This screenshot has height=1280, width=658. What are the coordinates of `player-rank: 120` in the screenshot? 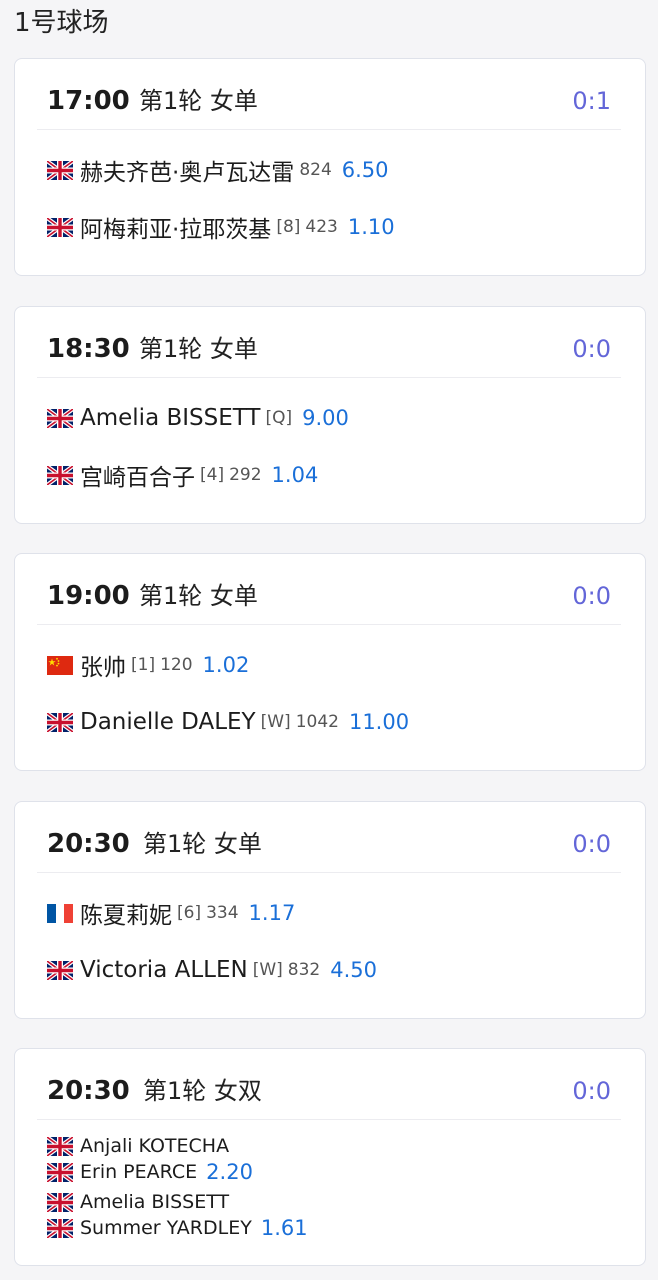 It's located at (176, 665).